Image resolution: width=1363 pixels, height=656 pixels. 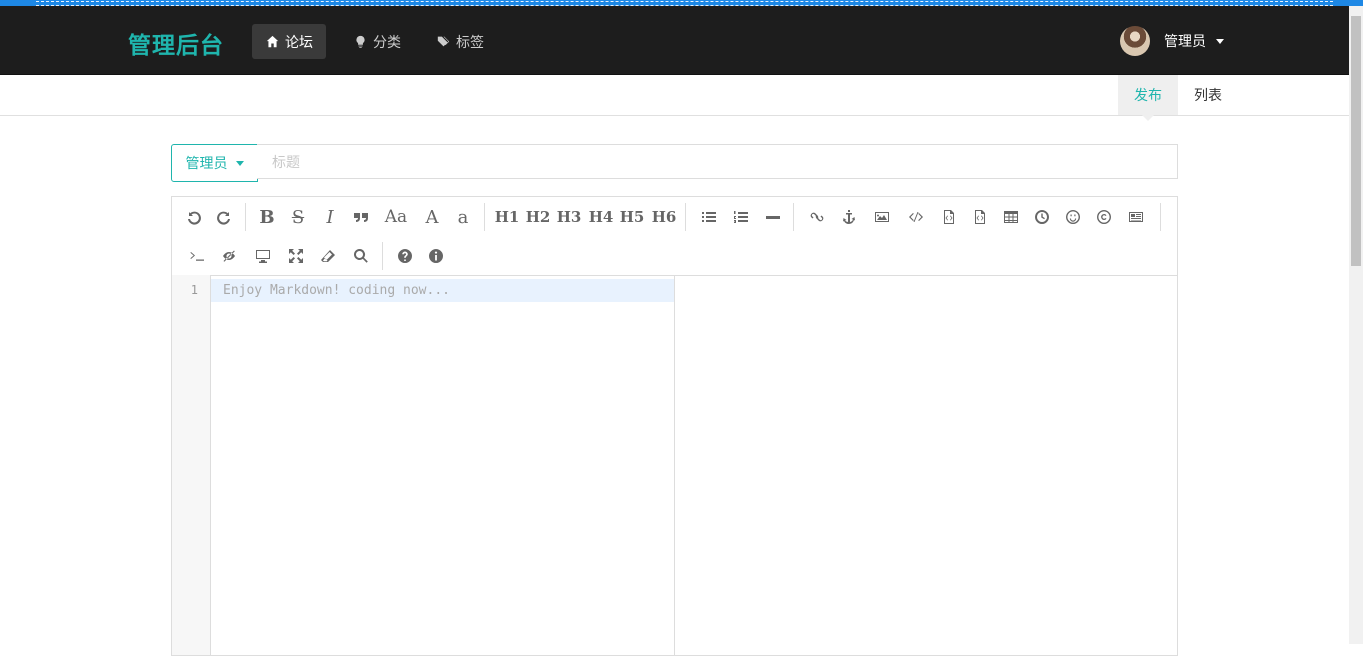 I want to click on h4-button: H4, so click(x=601, y=217).